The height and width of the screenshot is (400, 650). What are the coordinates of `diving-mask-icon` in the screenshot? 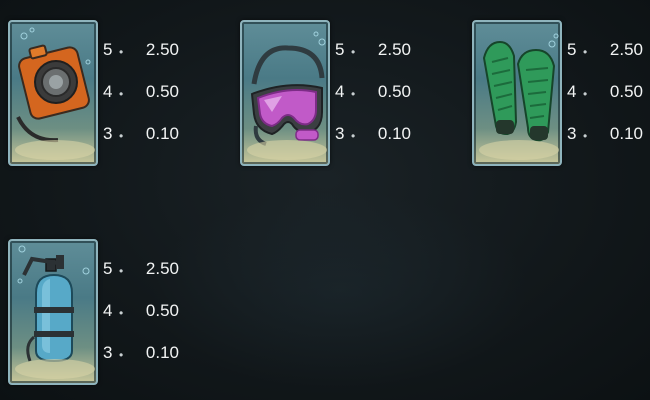 It's located at (287, 95).